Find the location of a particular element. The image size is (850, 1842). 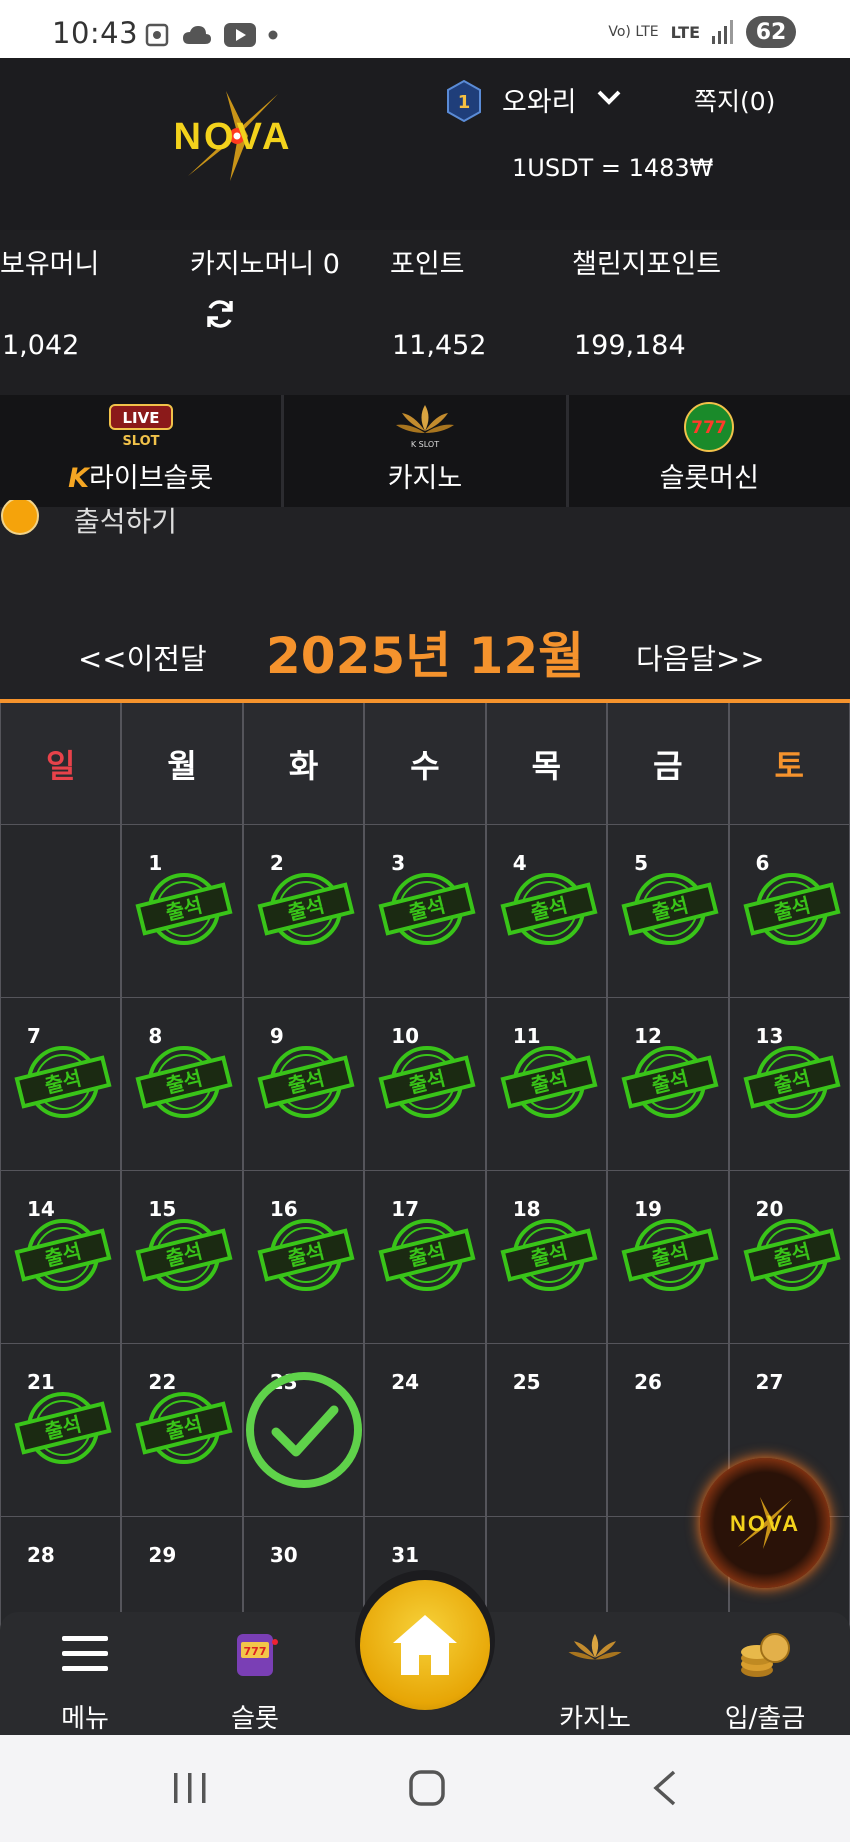

username: 오와리 is located at coordinates (539, 99).